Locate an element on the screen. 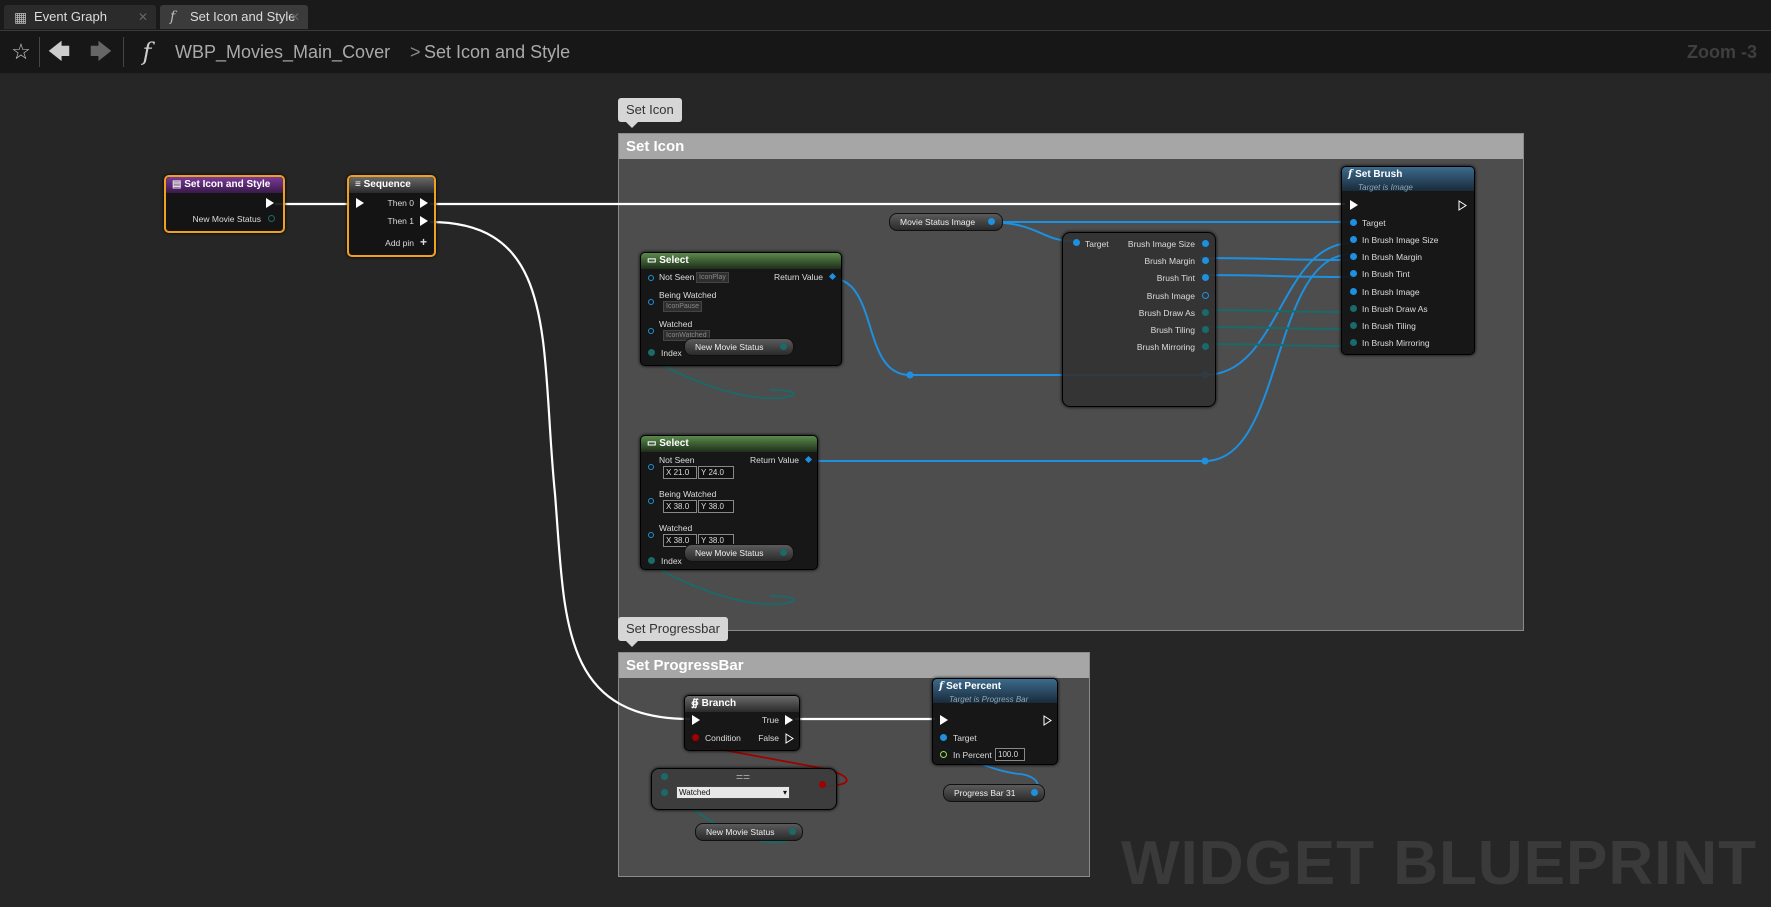 The height and width of the screenshot is (907, 1771). star-icon: ☆ is located at coordinates (21, 52).